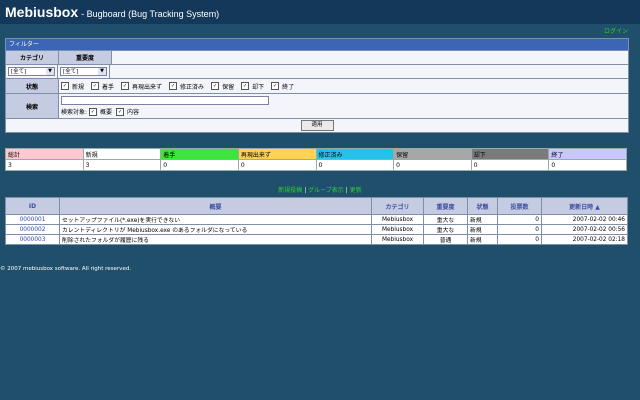 This screenshot has width=640, height=400. What do you see at coordinates (32, 86) in the screenshot?
I see `status-label: 状態` at bounding box center [32, 86].